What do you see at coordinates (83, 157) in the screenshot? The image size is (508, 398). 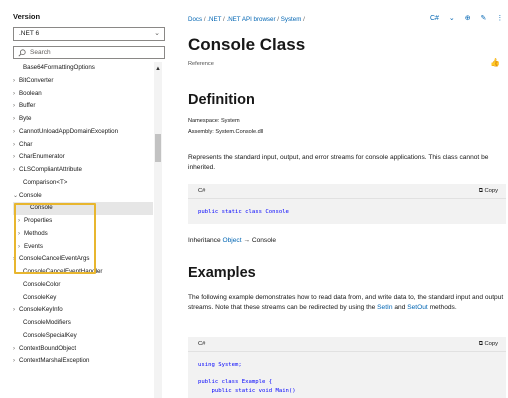 I see `toc-item-charenumerator: › CharEnumerator` at bounding box center [83, 157].